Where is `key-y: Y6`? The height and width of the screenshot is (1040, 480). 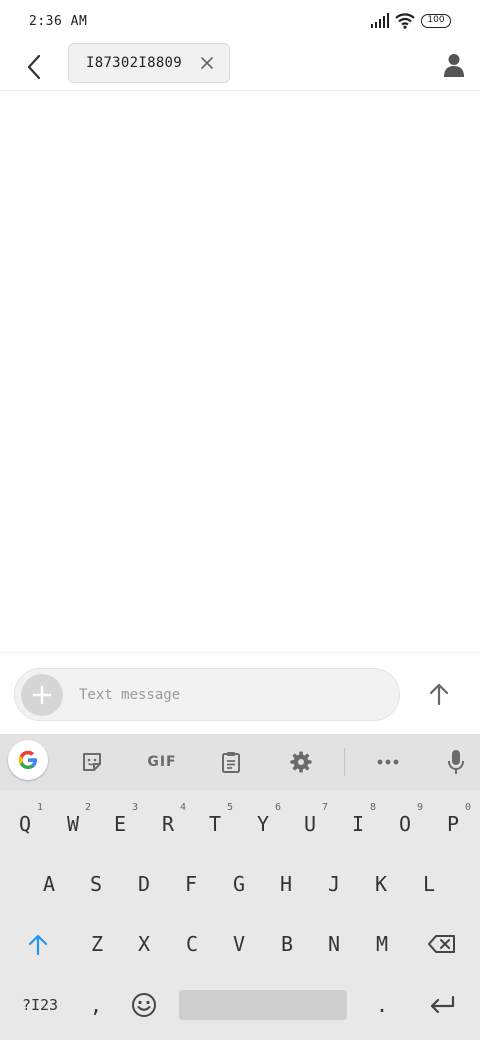
key-y: Y6 is located at coordinates (263, 824).